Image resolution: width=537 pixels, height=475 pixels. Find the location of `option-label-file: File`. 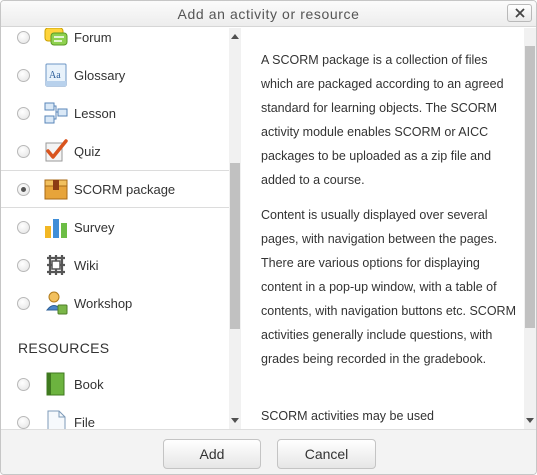

option-label-file: File is located at coordinates (84, 422).